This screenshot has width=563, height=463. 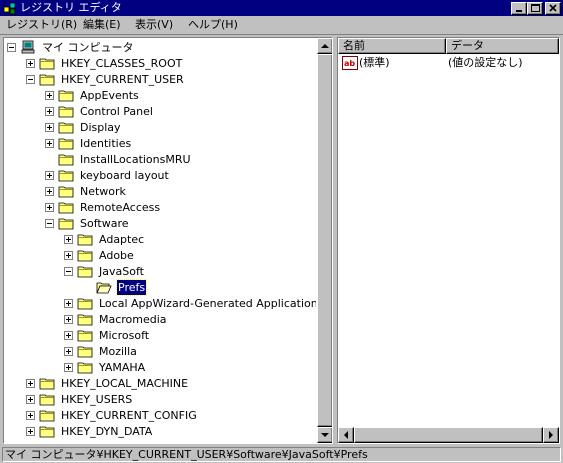 What do you see at coordinates (102, 25) in the screenshot?
I see `menu-edit: 編集(E)` at bounding box center [102, 25].